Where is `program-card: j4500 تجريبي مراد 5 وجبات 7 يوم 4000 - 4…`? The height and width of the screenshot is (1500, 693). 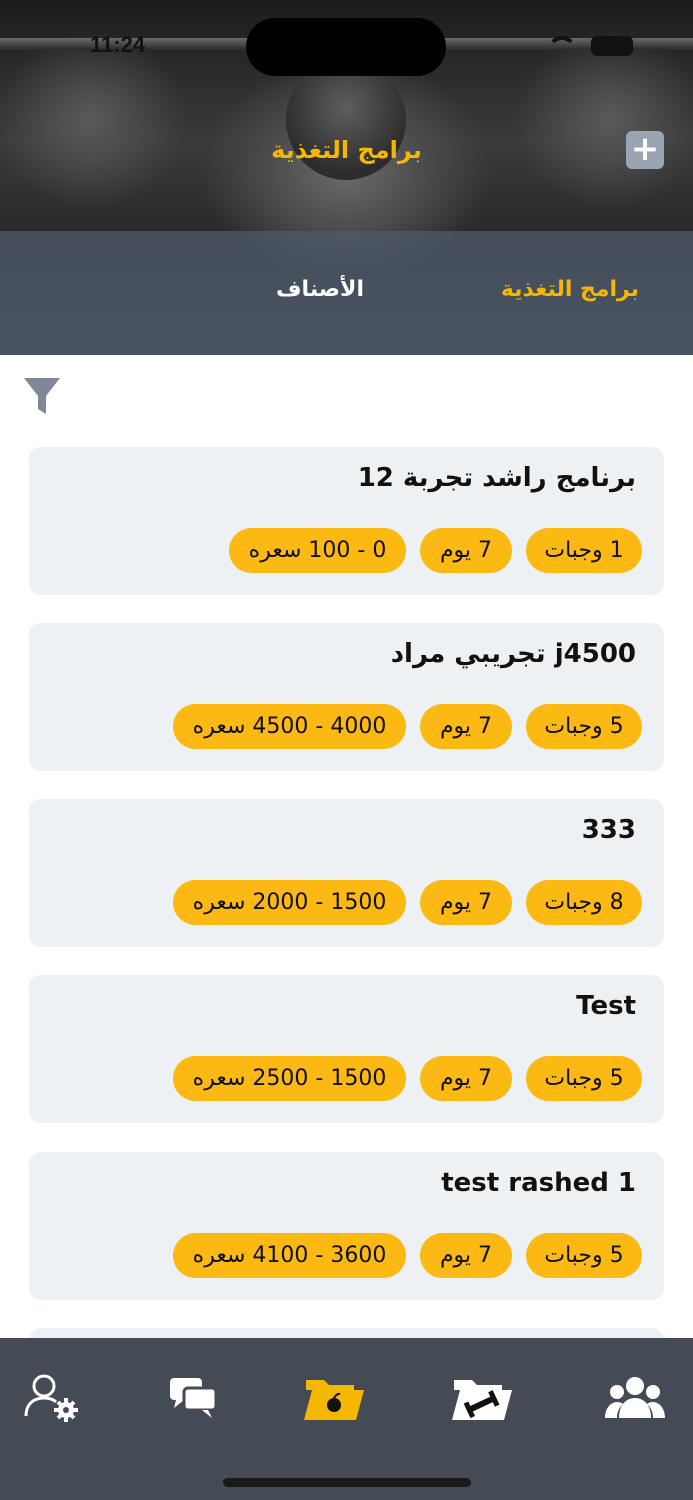 program-card: j4500 تجريبي مراد 5 وجبات 7 يوم 4000 - 4… is located at coordinates (346, 697).